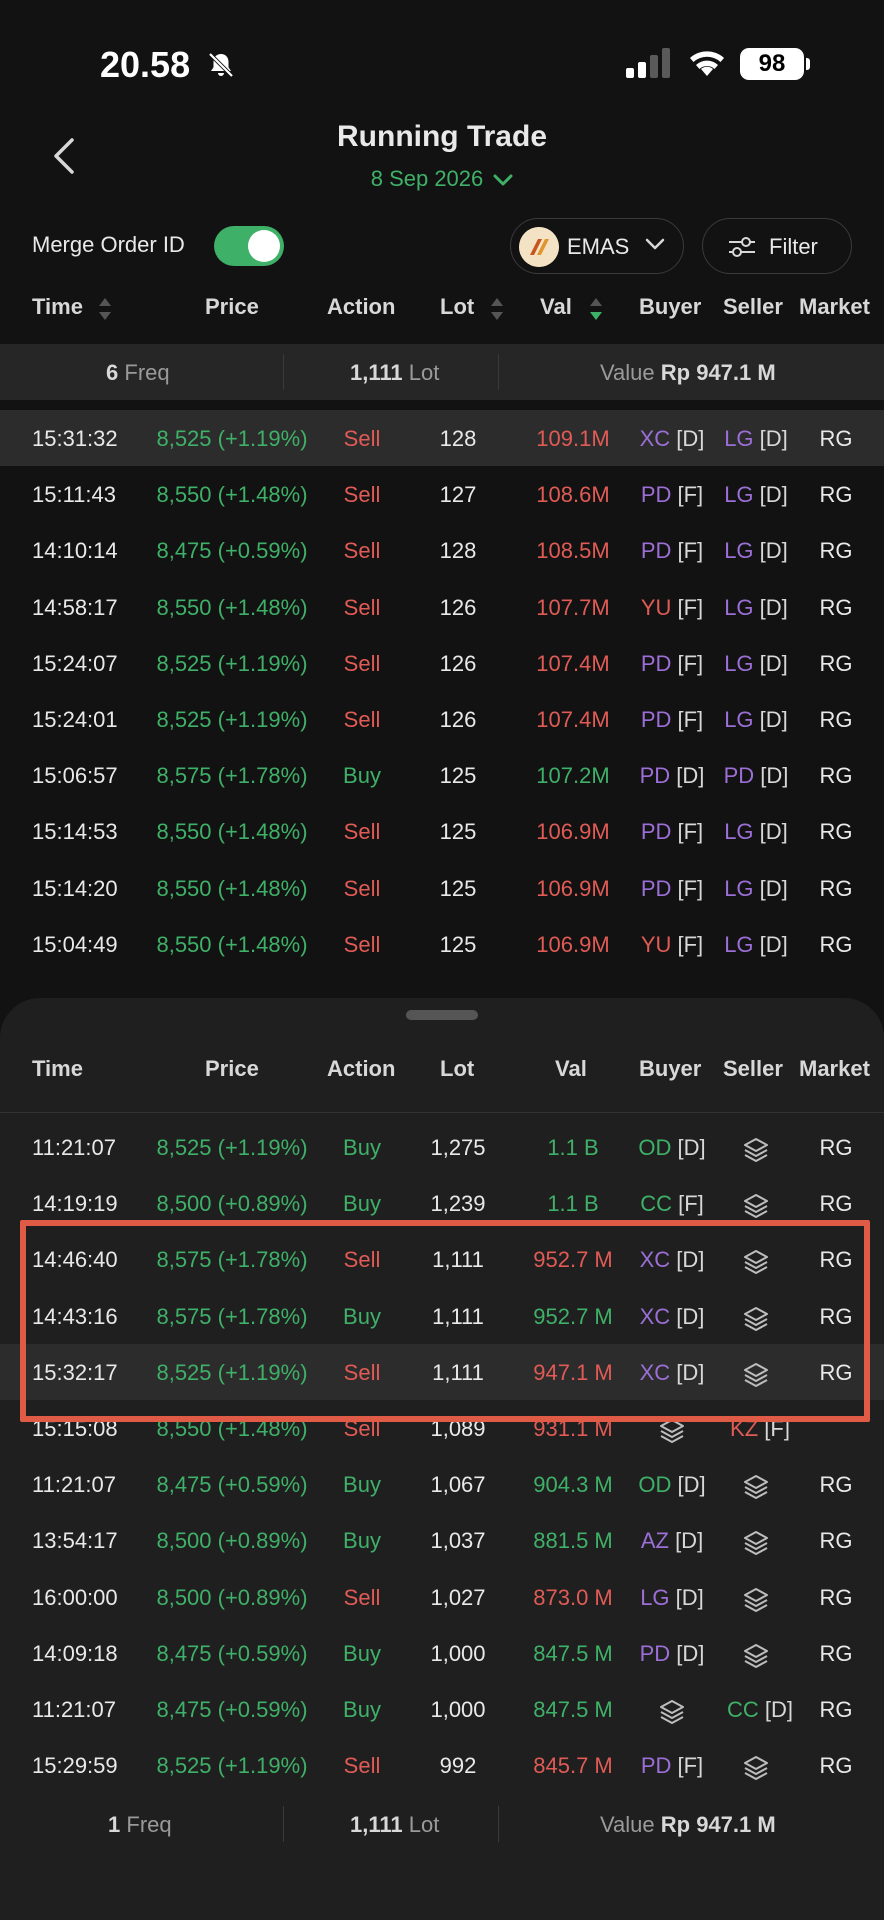 The image size is (884, 1920). I want to click on stock-selector: EMAS, so click(597, 246).